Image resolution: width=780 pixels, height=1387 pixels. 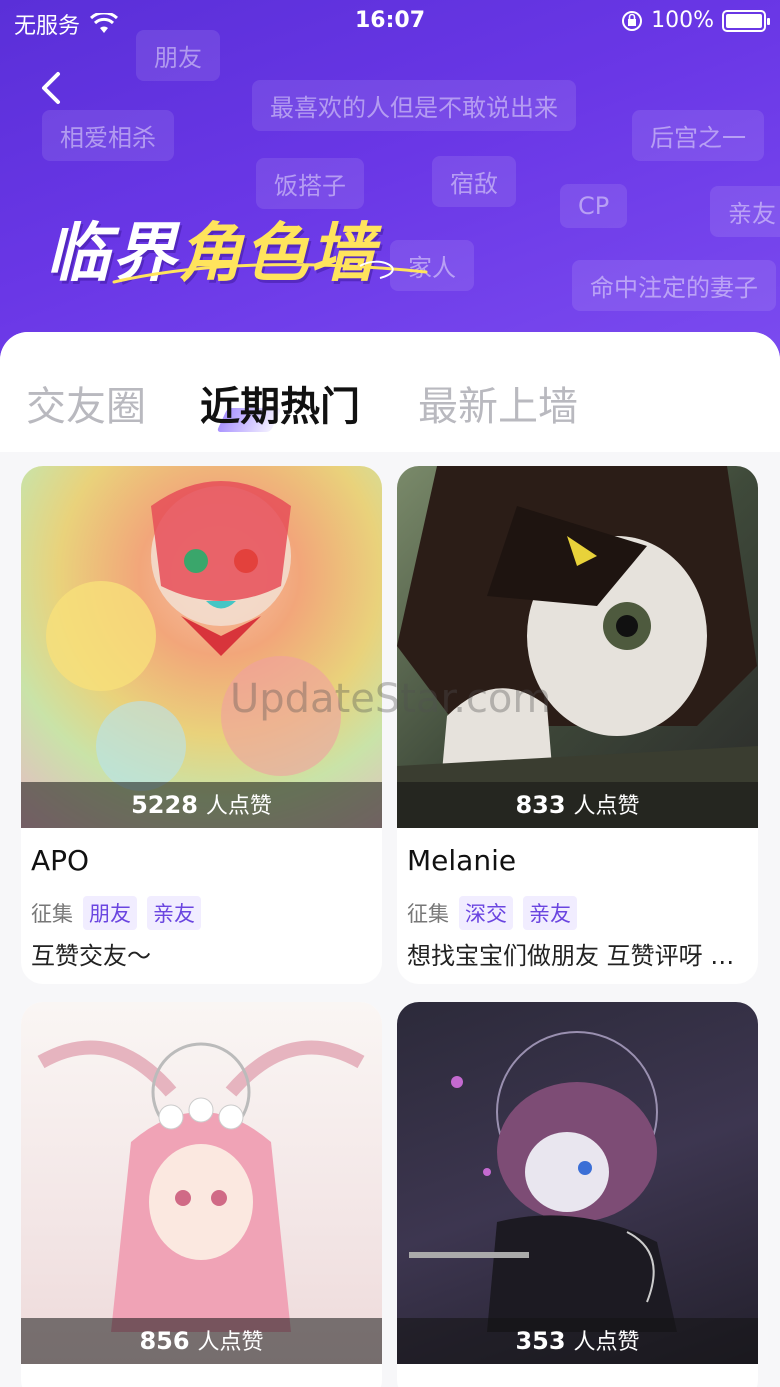 What do you see at coordinates (486, 913) in the screenshot?
I see `tag: 深交` at bounding box center [486, 913].